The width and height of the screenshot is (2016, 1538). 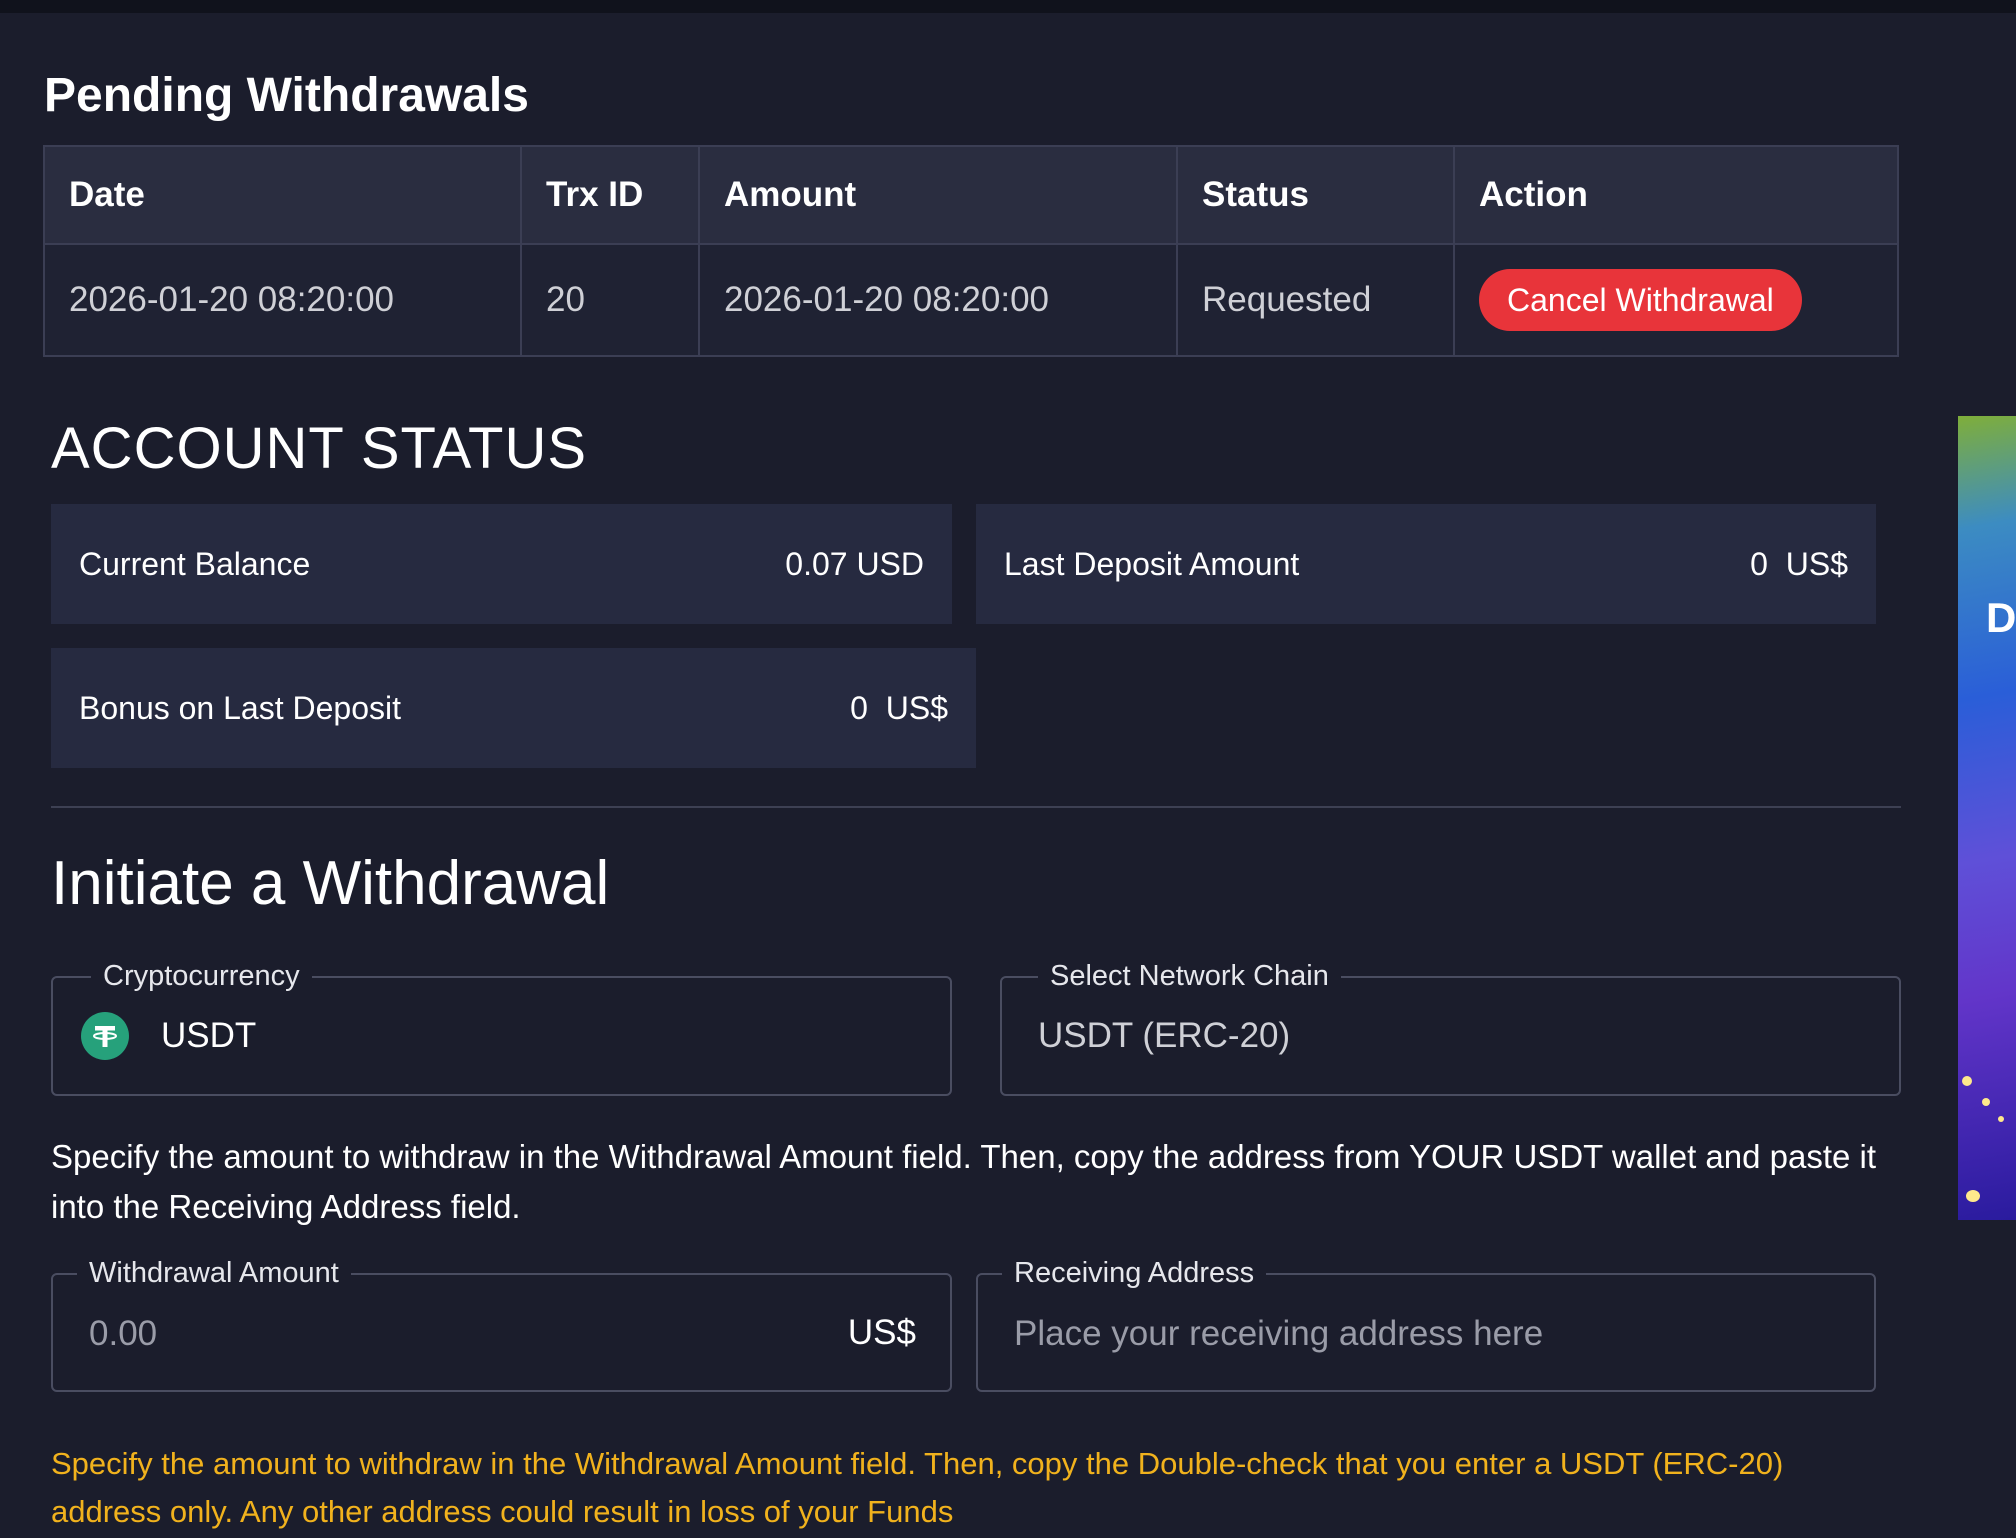 I want to click on table-header-row: Date Trx ID Amount Status Action, so click(x=971, y=195).